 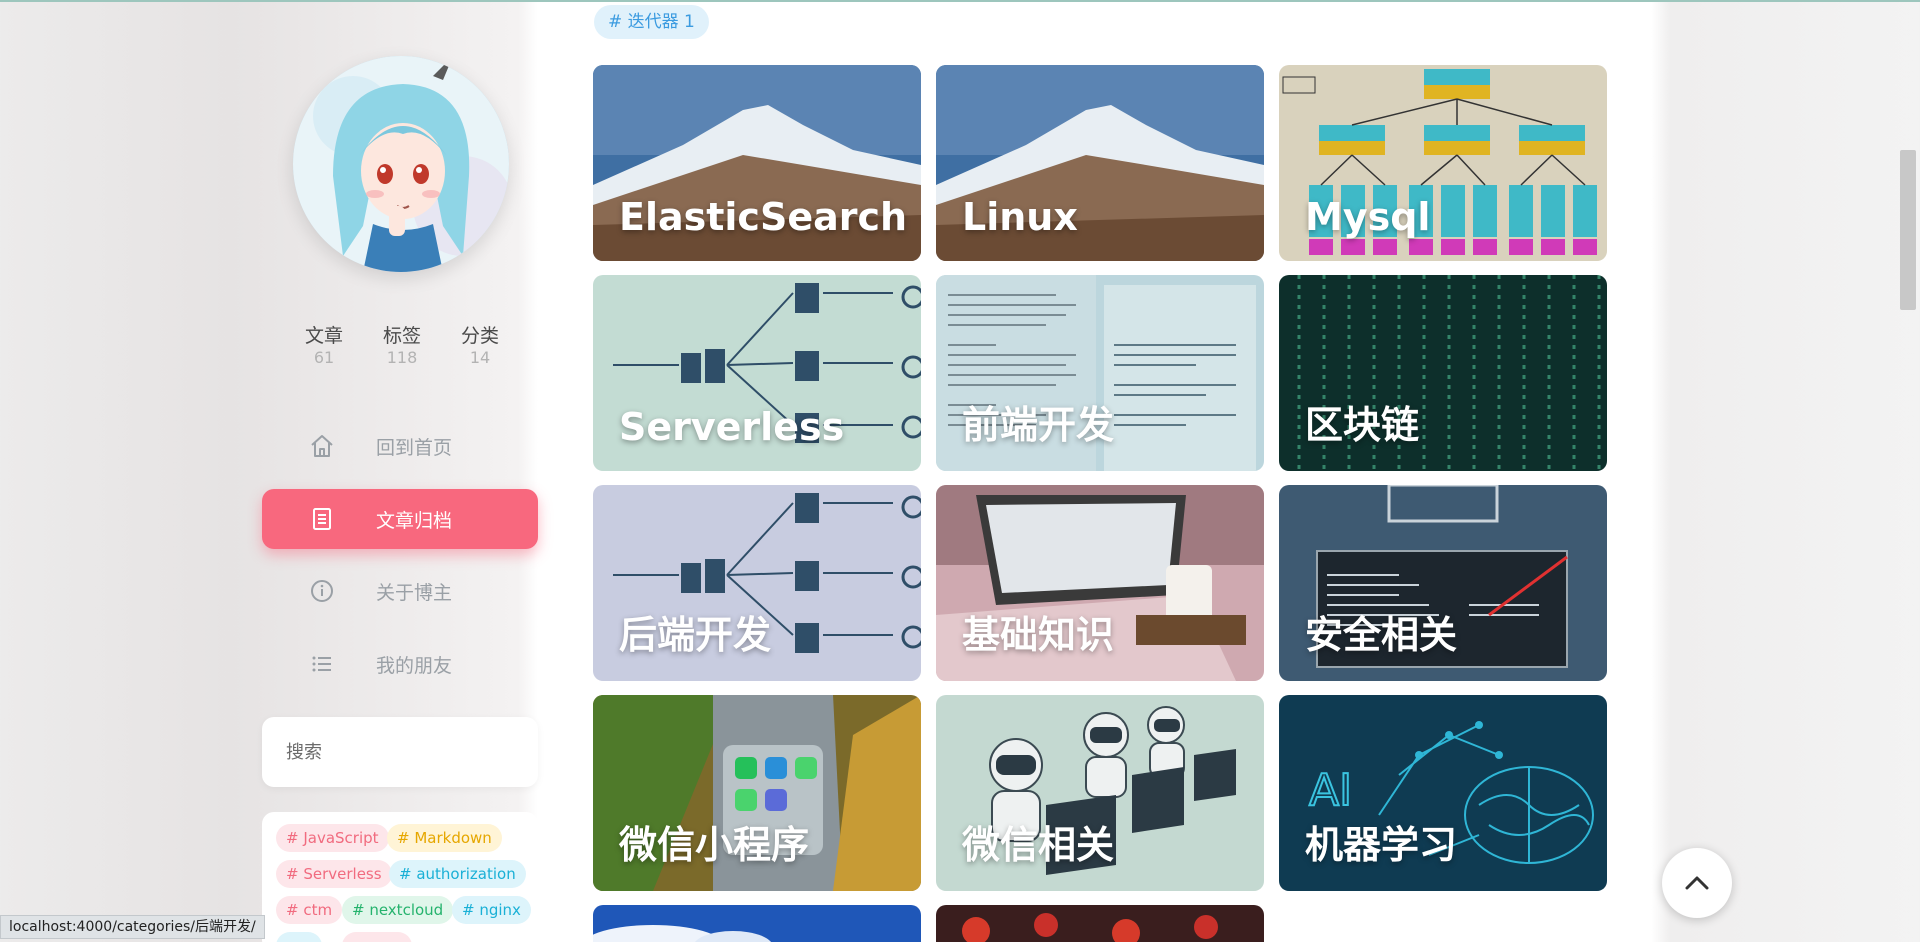 I want to click on category-card-blockchain: 区块链, so click(x=1443, y=373).